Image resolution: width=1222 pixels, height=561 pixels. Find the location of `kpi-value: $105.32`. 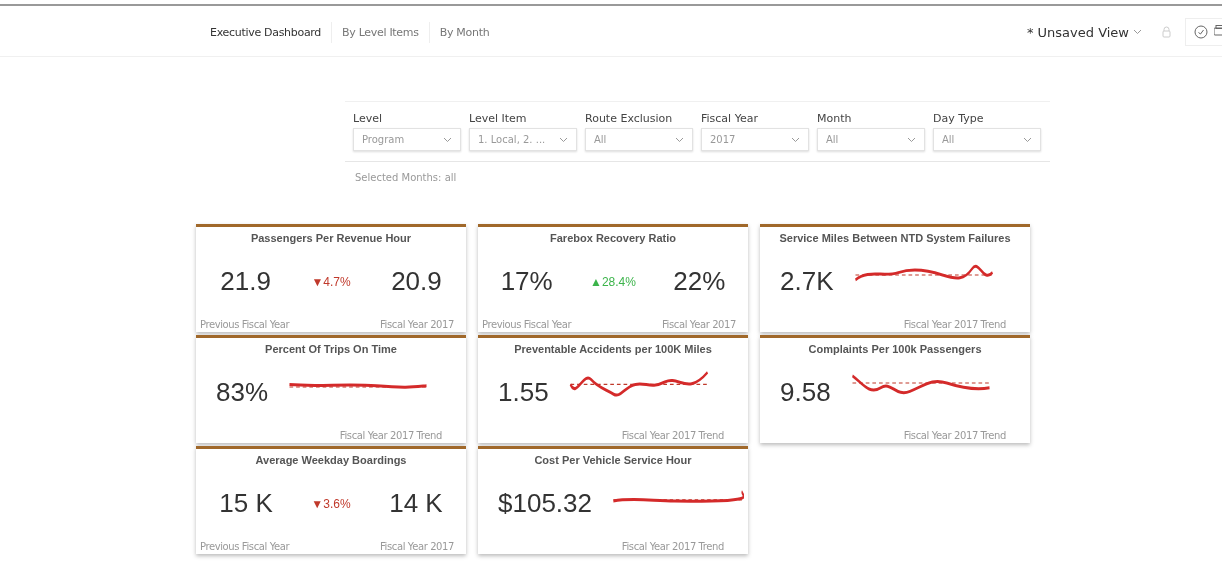

kpi-value: $105.32 is located at coordinates (545, 503).